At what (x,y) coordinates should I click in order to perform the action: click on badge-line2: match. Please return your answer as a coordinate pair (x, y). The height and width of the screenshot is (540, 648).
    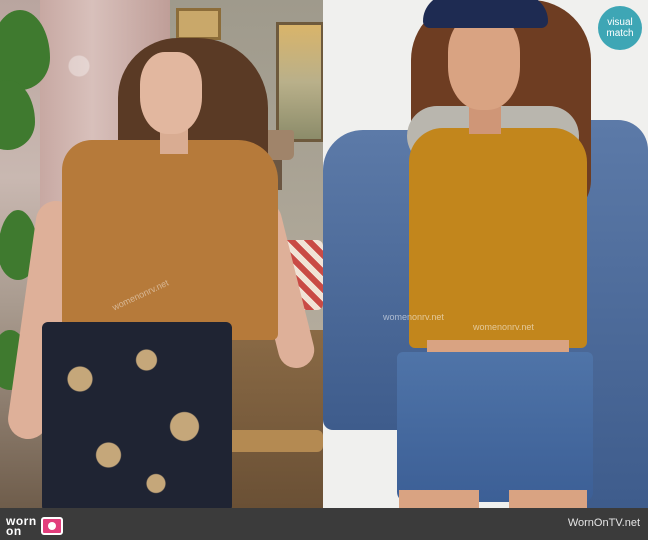
    Looking at the image, I should click on (620, 33).